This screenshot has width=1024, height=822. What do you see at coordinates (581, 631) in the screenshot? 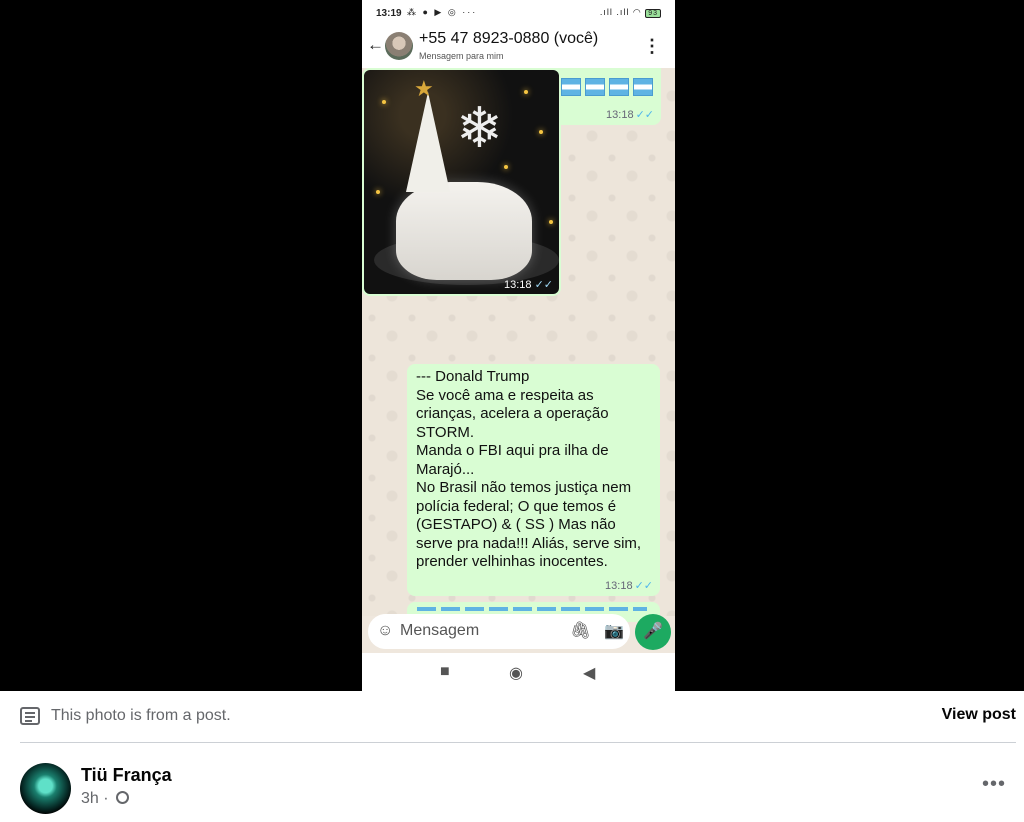
I see `attach-icon: 🖇` at bounding box center [581, 631].